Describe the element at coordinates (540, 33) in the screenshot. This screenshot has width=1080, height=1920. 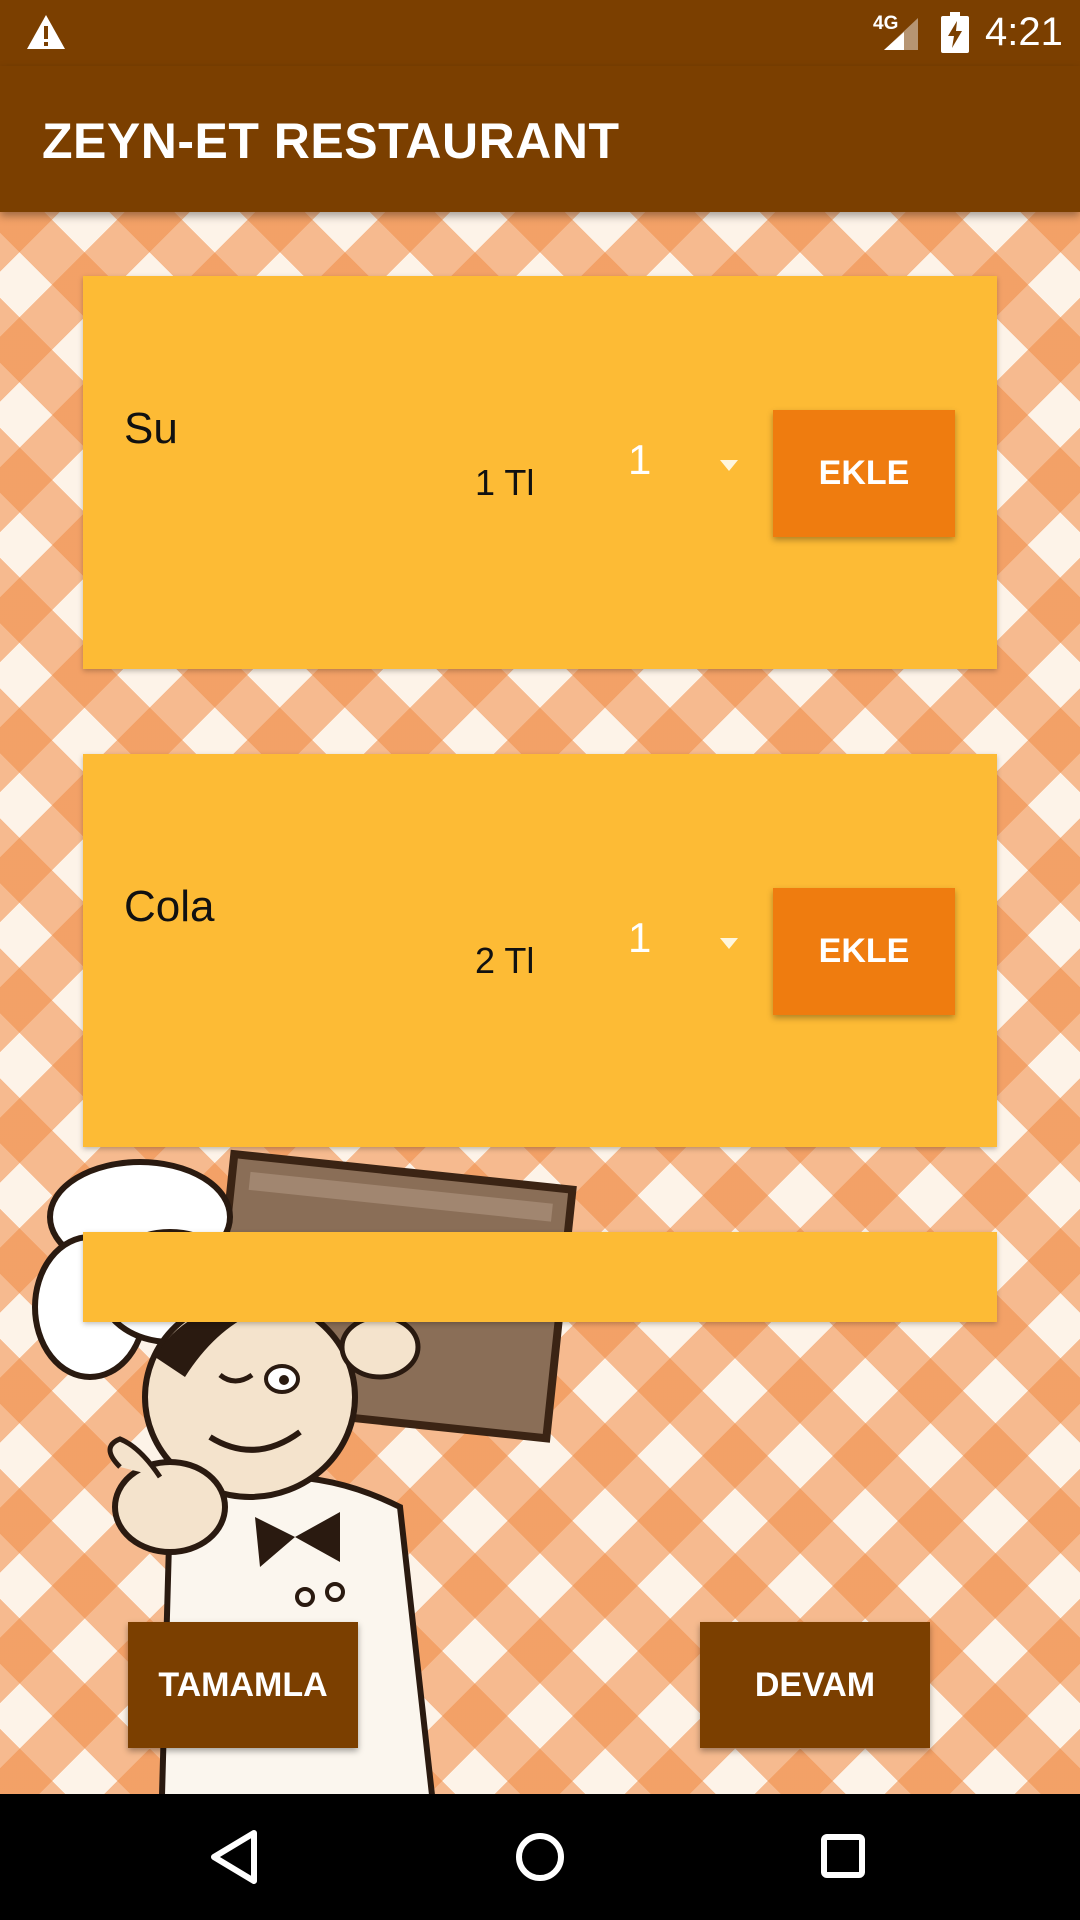
I see `status-bar: 4G 4:21` at that location.